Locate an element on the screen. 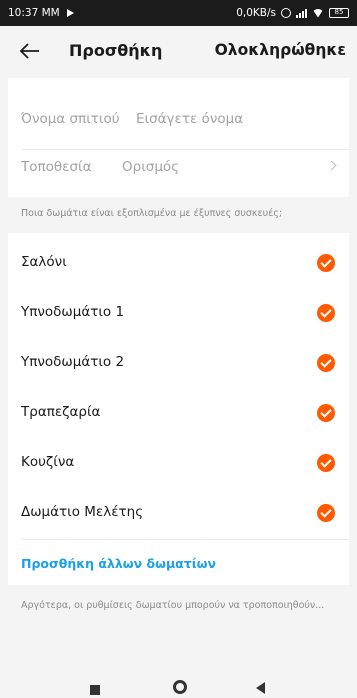 Image resolution: width=357 pixels, height=698 pixels. room-item: Υπνοδωμάτιο 1 is located at coordinates (178, 312).